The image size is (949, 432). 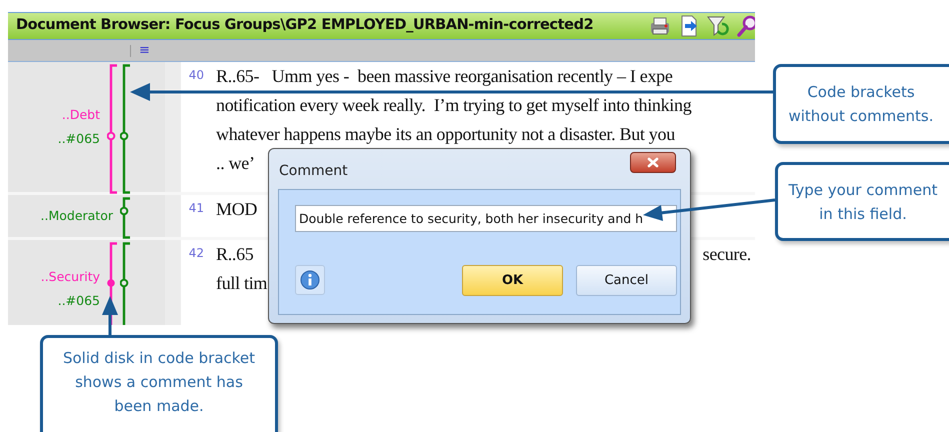 I want to click on callout-text: Code brackets, so click(x=861, y=92).